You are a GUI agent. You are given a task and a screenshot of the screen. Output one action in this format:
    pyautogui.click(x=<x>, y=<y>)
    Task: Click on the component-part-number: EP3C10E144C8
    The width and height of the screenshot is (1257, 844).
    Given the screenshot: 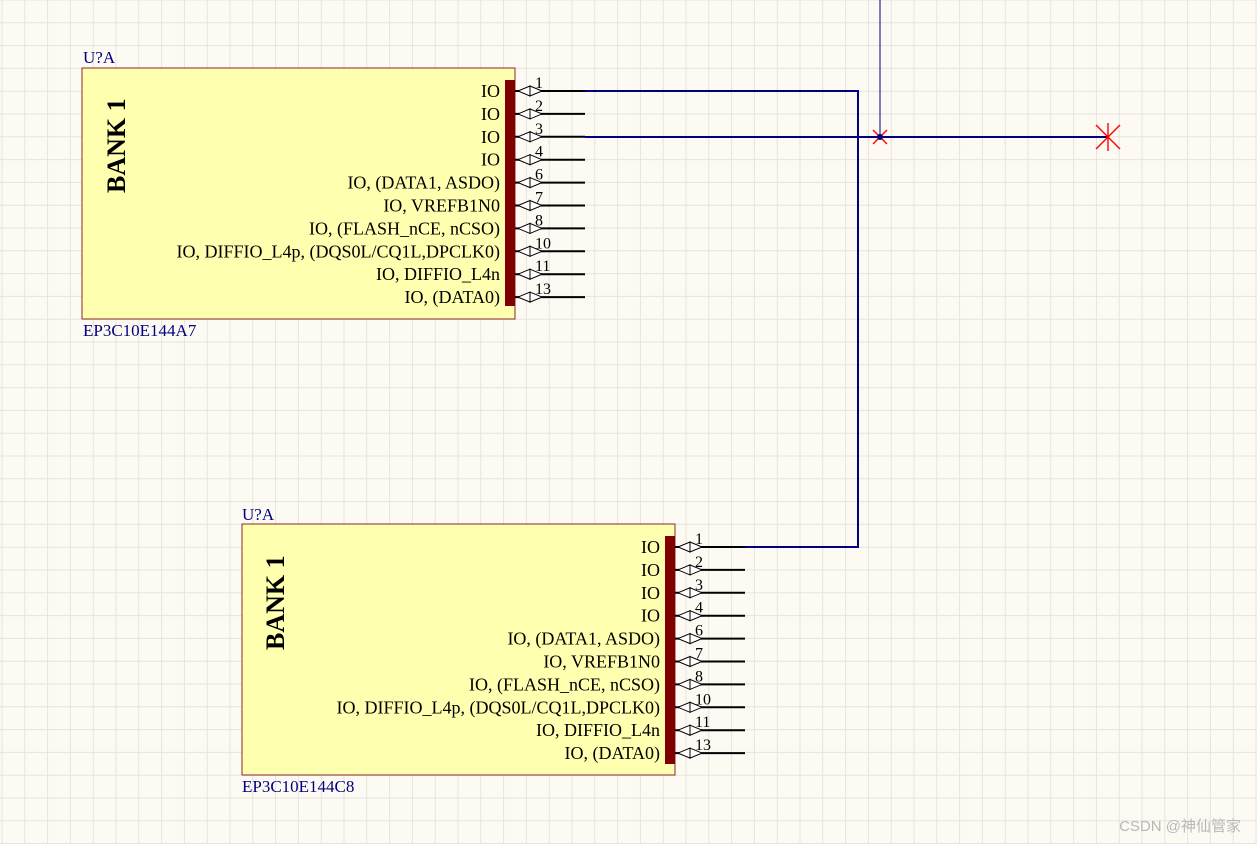 What is the action you would take?
    pyautogui.click(x=298, y=786)
    